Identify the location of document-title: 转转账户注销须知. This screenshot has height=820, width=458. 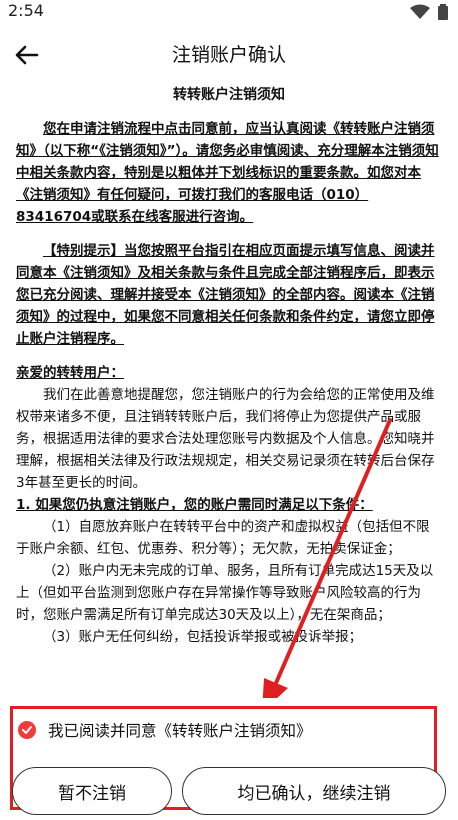
(229, 95).